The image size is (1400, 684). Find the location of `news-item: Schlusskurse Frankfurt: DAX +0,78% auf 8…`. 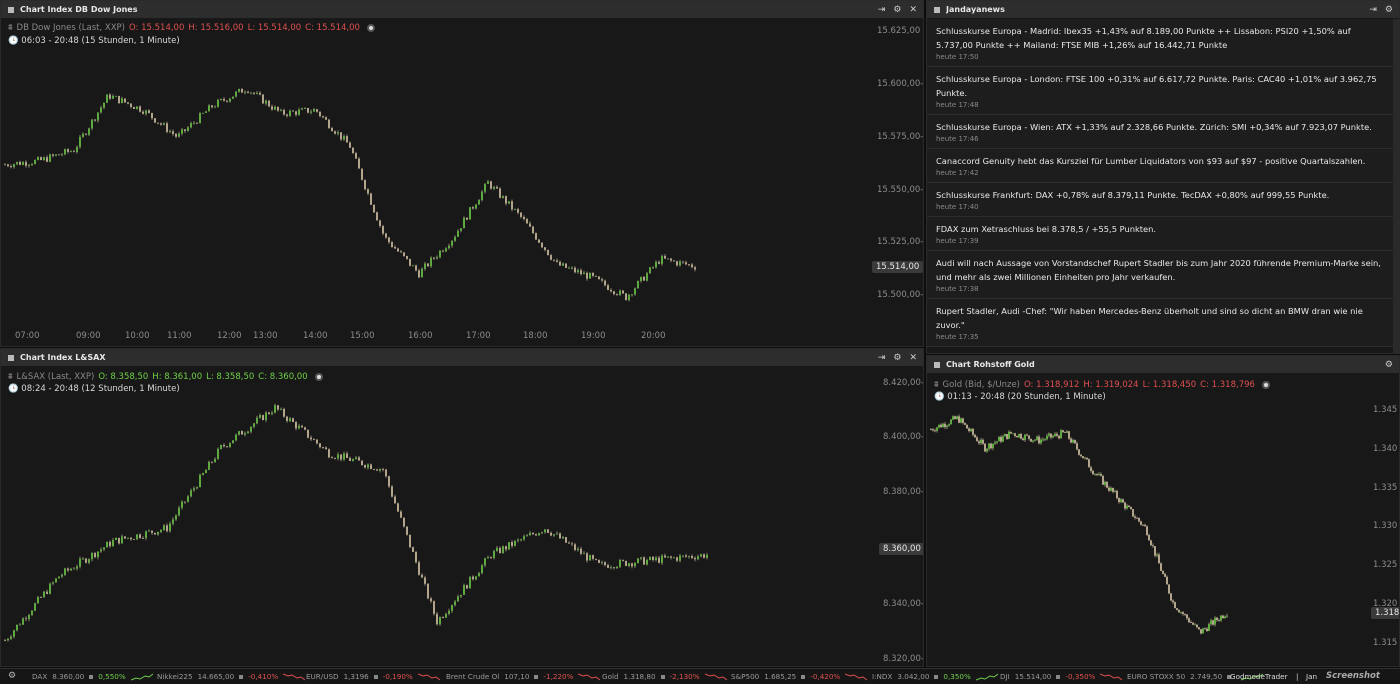

news-item: Schlusskurse Frankfurt: DAX +0,78% auf 8… is located at coordinates (1161, 200).